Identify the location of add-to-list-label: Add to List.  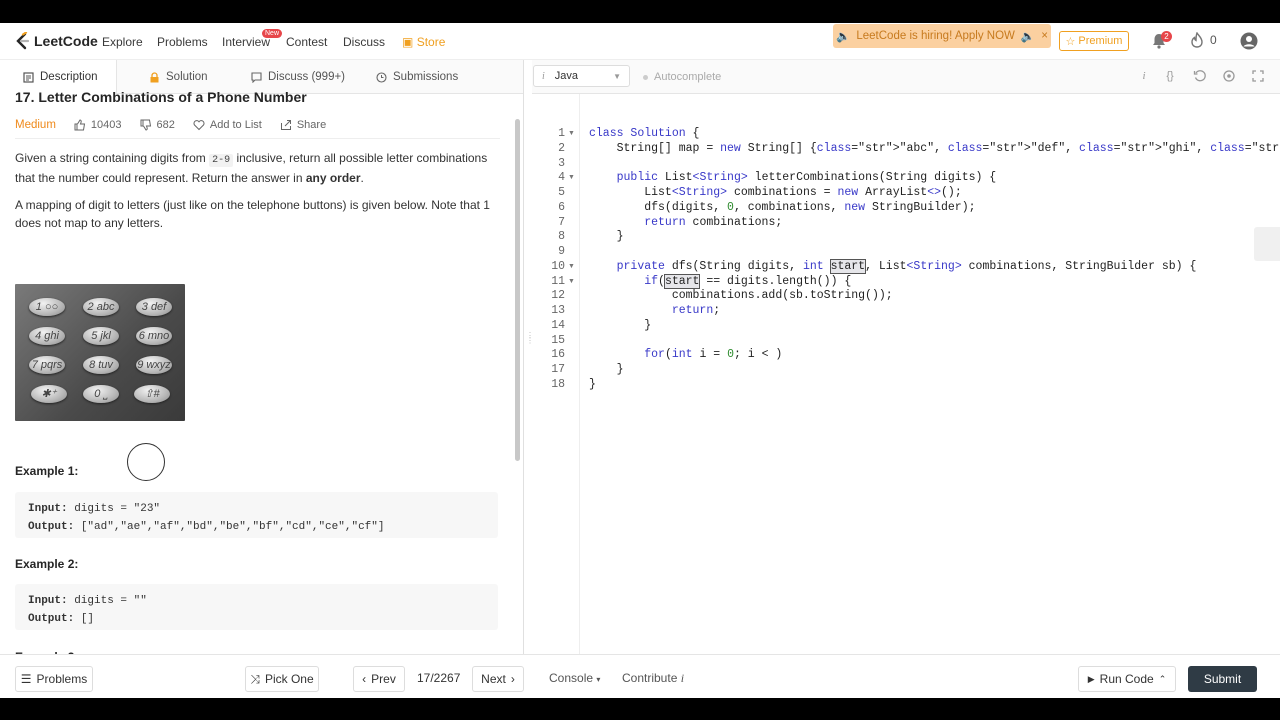
(235, 124).